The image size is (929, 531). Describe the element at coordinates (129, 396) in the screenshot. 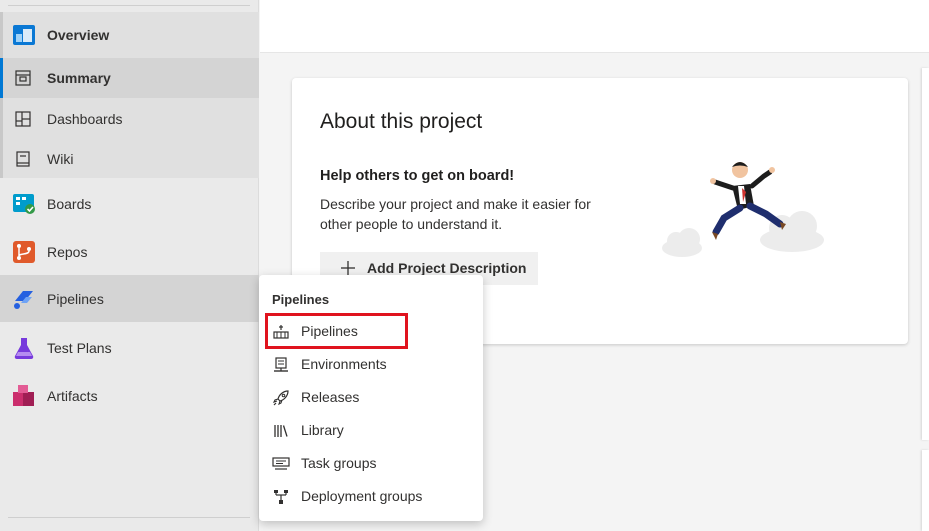

I see `sidebar-item-artifacts: Artifacts` at that location.